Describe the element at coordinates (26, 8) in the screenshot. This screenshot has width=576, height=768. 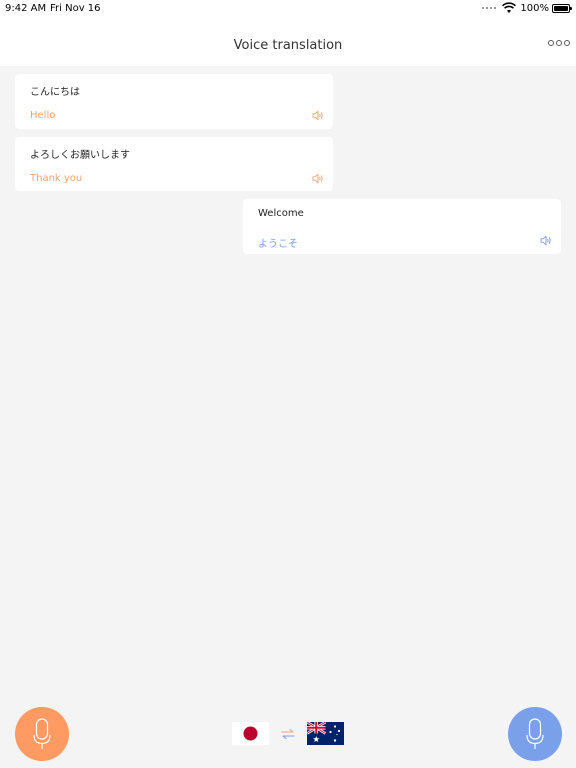
I see `status-time: 9:42 AM` at that location.